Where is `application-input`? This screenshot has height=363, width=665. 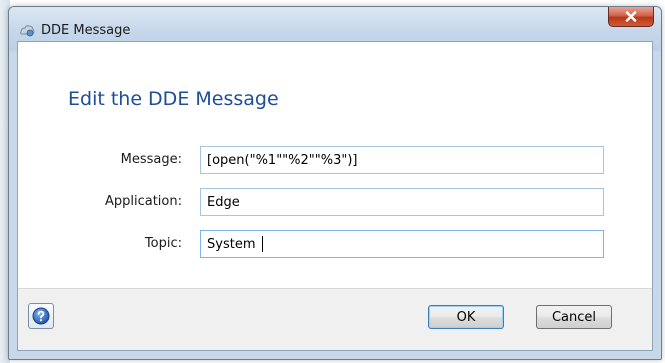 application-input is located at coordinates (402, 202).